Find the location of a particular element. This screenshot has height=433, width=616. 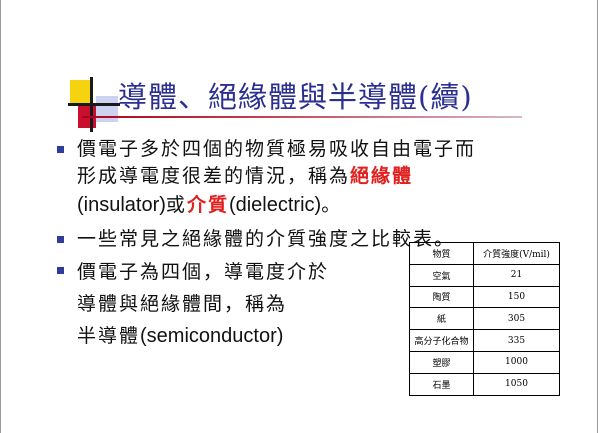

text-segment: 或 is located at coordinates (176, 205).